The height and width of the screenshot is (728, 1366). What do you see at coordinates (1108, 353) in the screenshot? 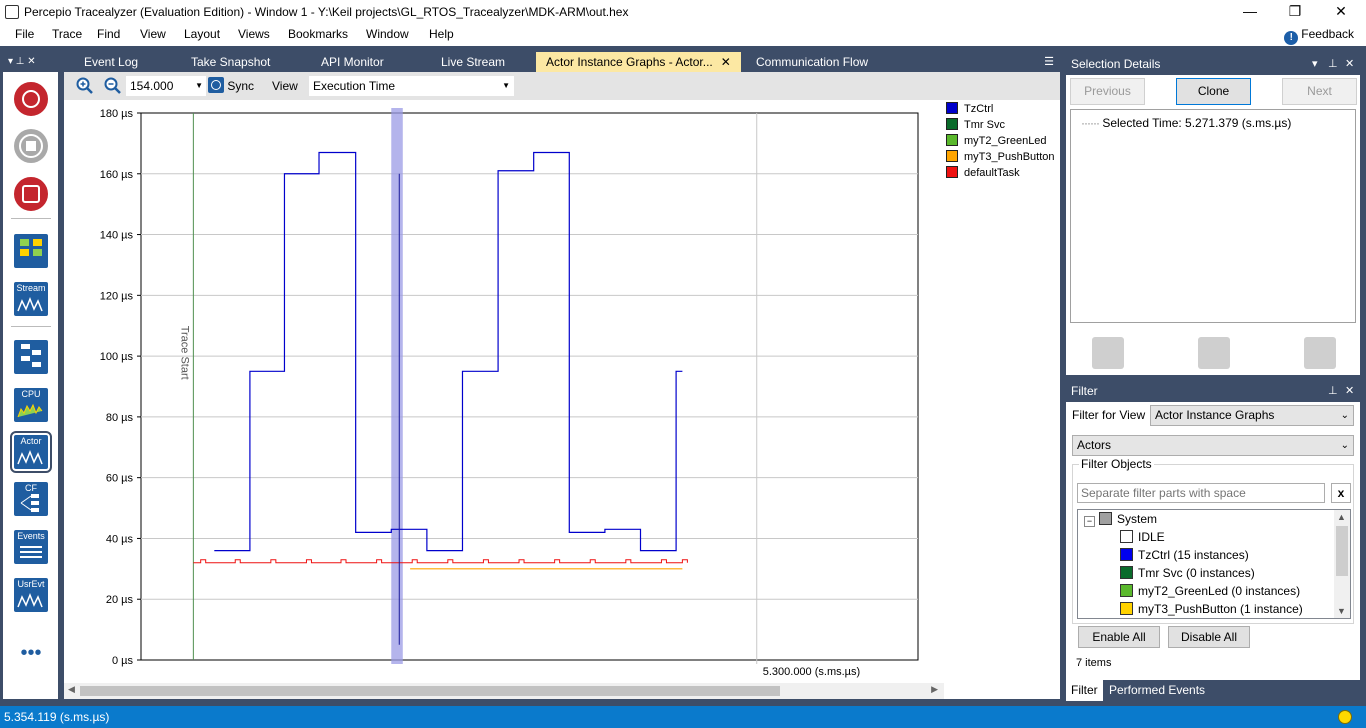
I see `flow-disabled-icon` at bounding box center [1108, 353].